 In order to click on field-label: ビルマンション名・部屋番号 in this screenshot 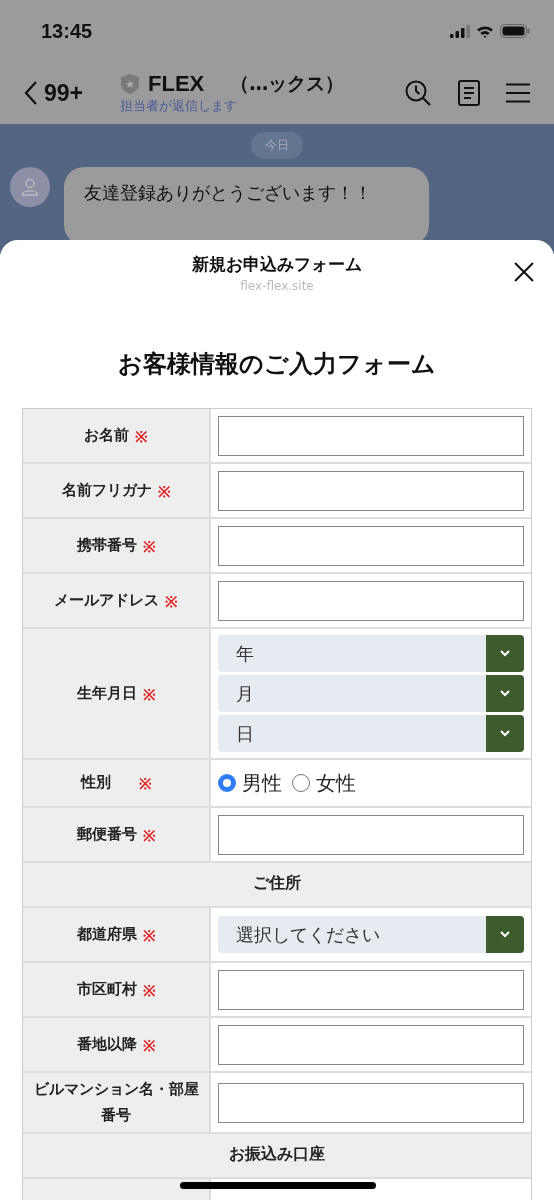, I will do `click(116, 1102)`.